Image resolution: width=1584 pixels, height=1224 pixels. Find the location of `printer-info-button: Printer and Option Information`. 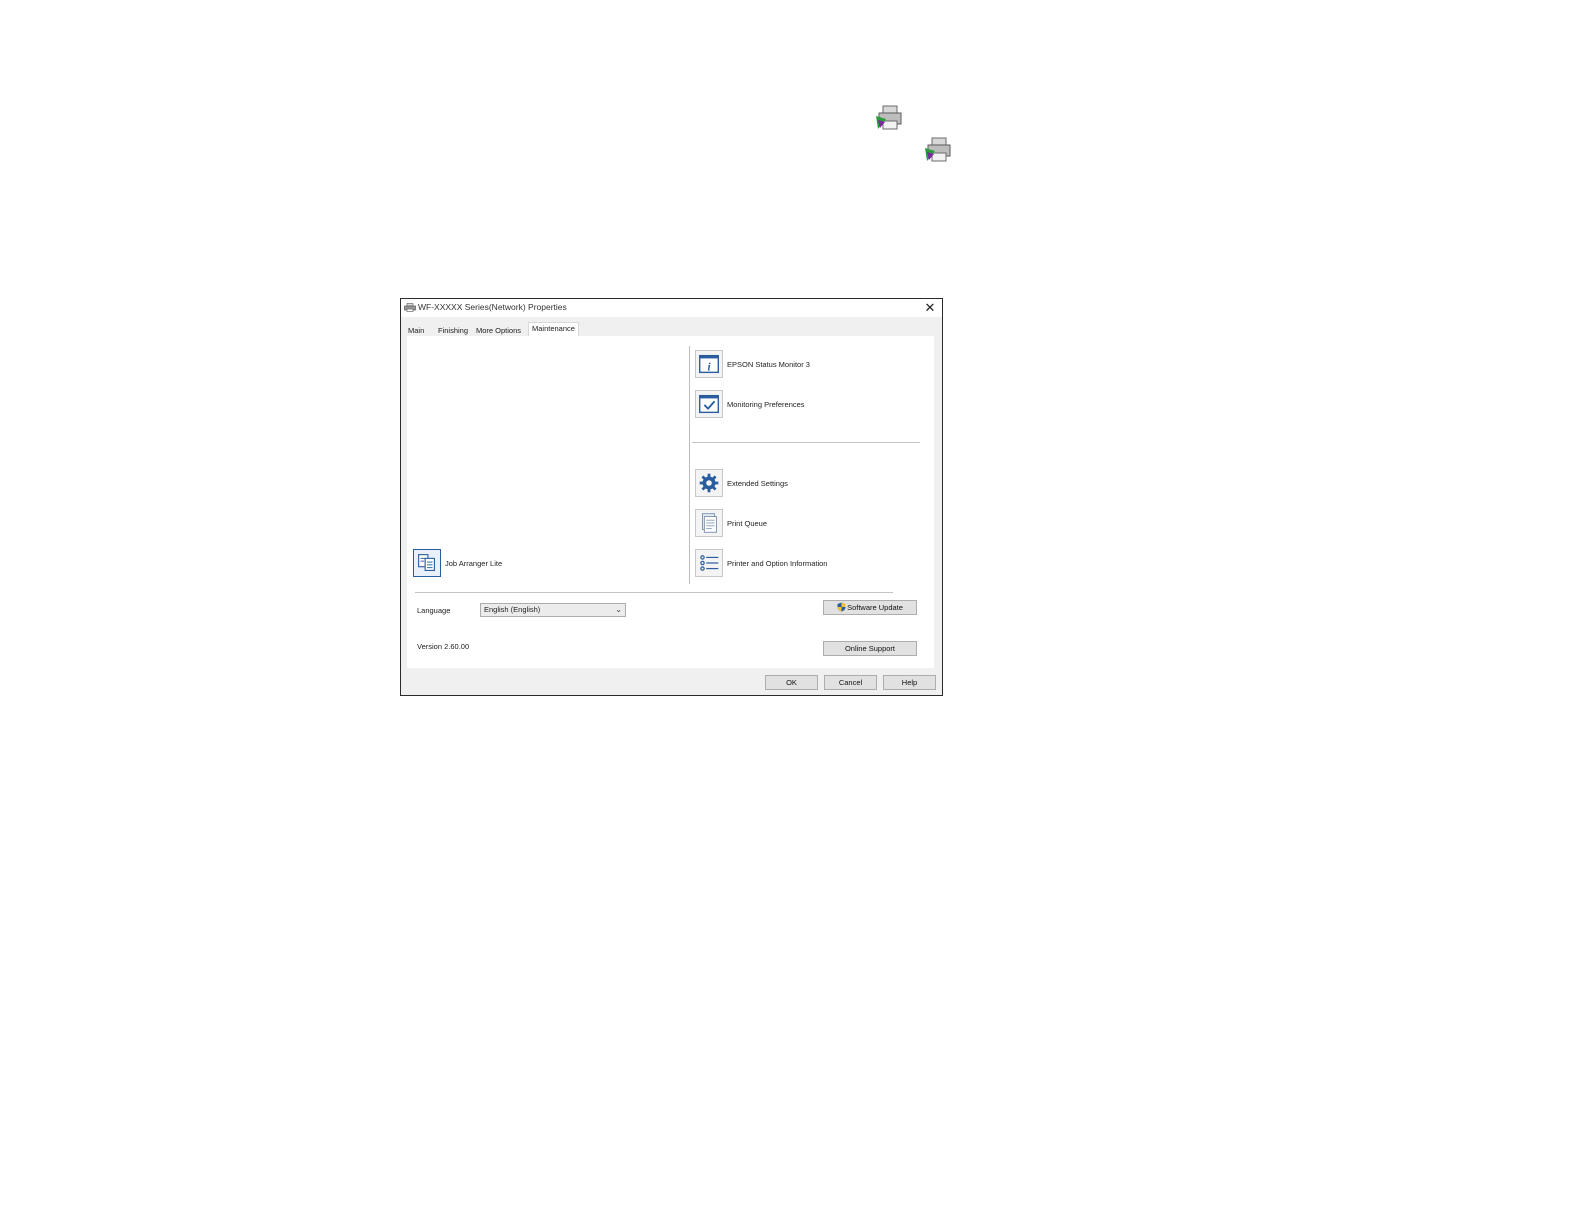

printer-info-button: Printer and Option Information is located at coordinates (775, 564).